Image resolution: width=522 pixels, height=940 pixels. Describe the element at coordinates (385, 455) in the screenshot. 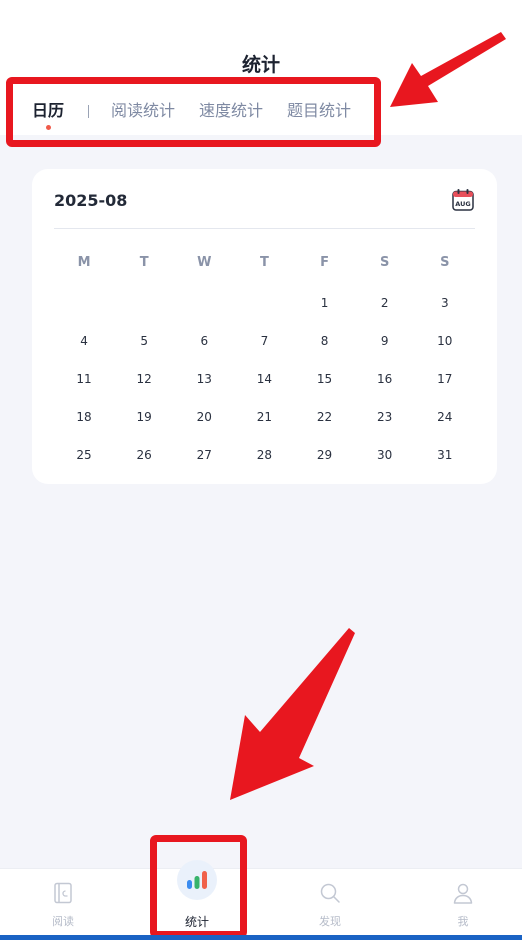

I see `calendar-day: 30` at that location.